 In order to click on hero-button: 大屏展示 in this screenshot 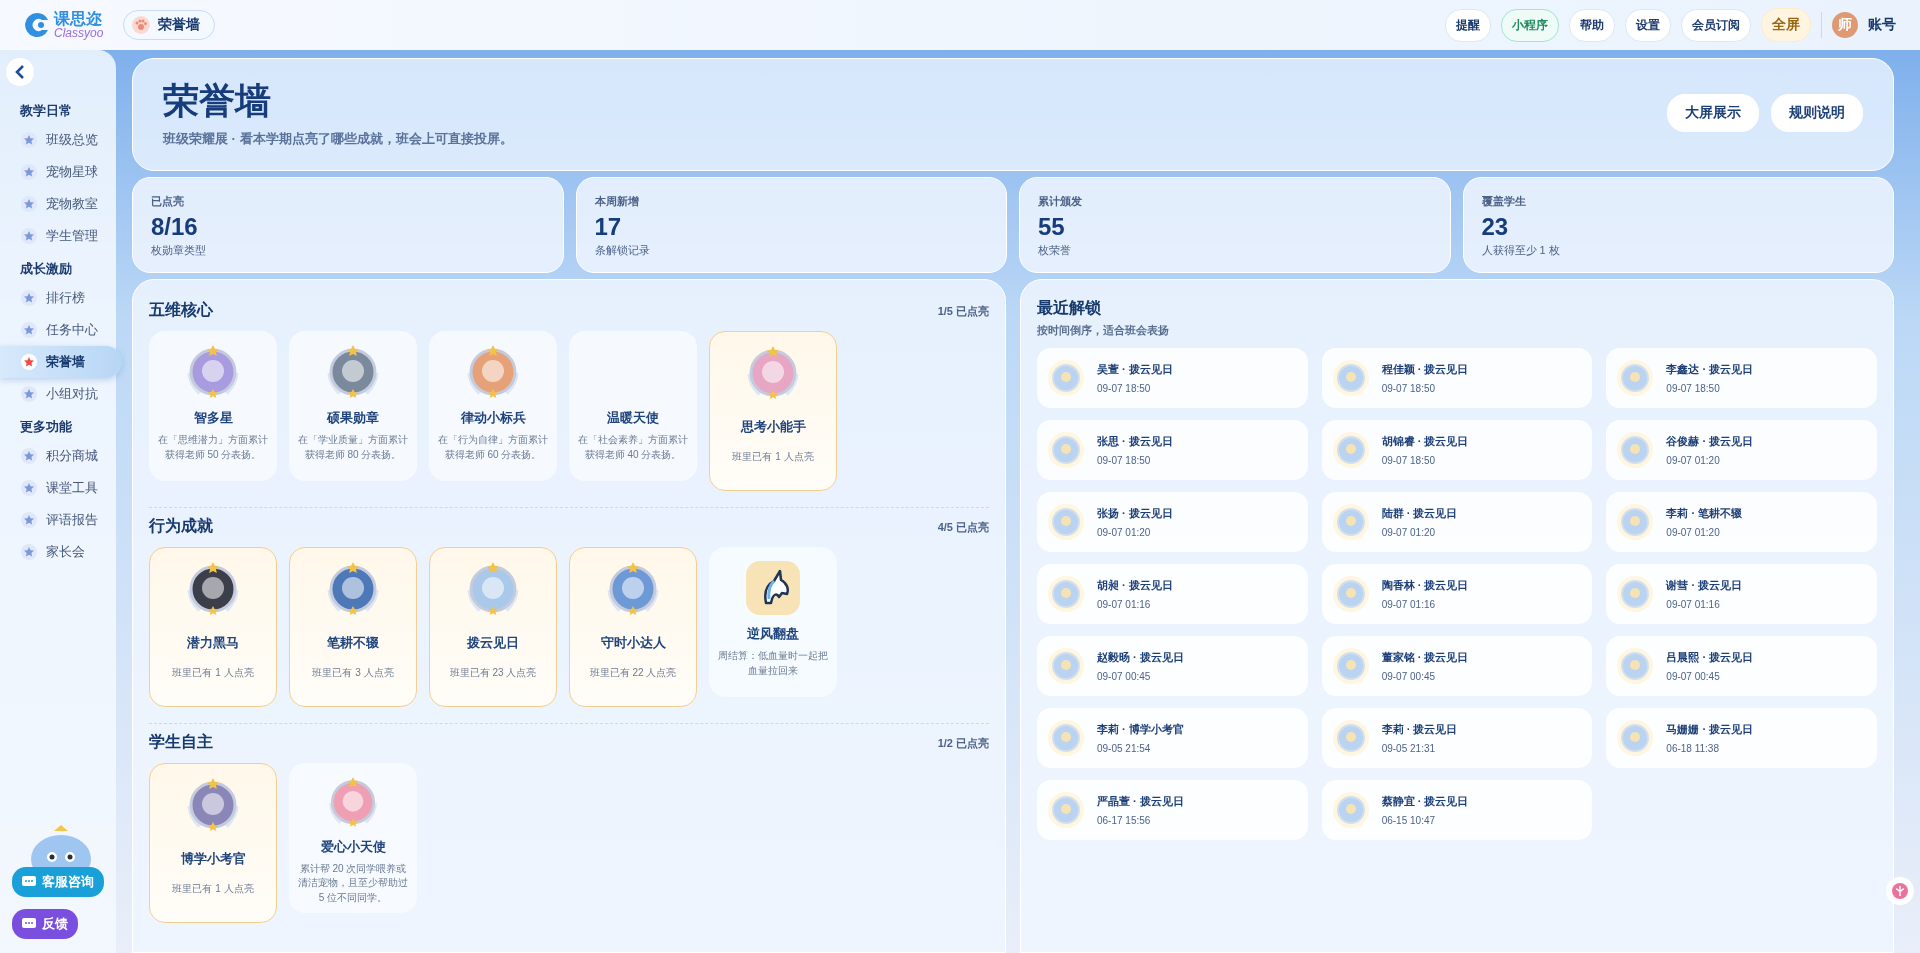, I will do `click(1713, 112)`.